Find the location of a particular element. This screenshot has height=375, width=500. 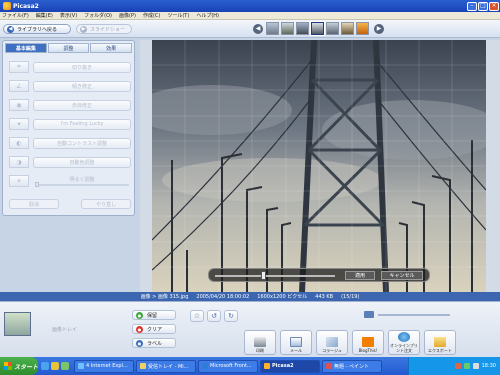

tray-thumbnail is located at coordinates (17, 324).